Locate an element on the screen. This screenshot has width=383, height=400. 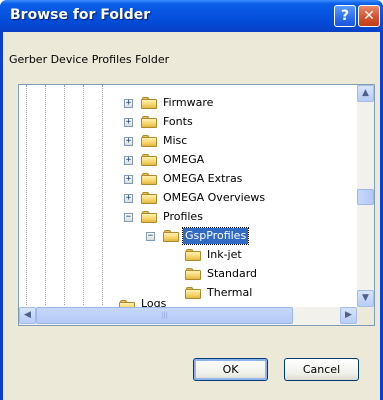
tree-item-firmware: + Firmware is located at coordinates (238, 103).